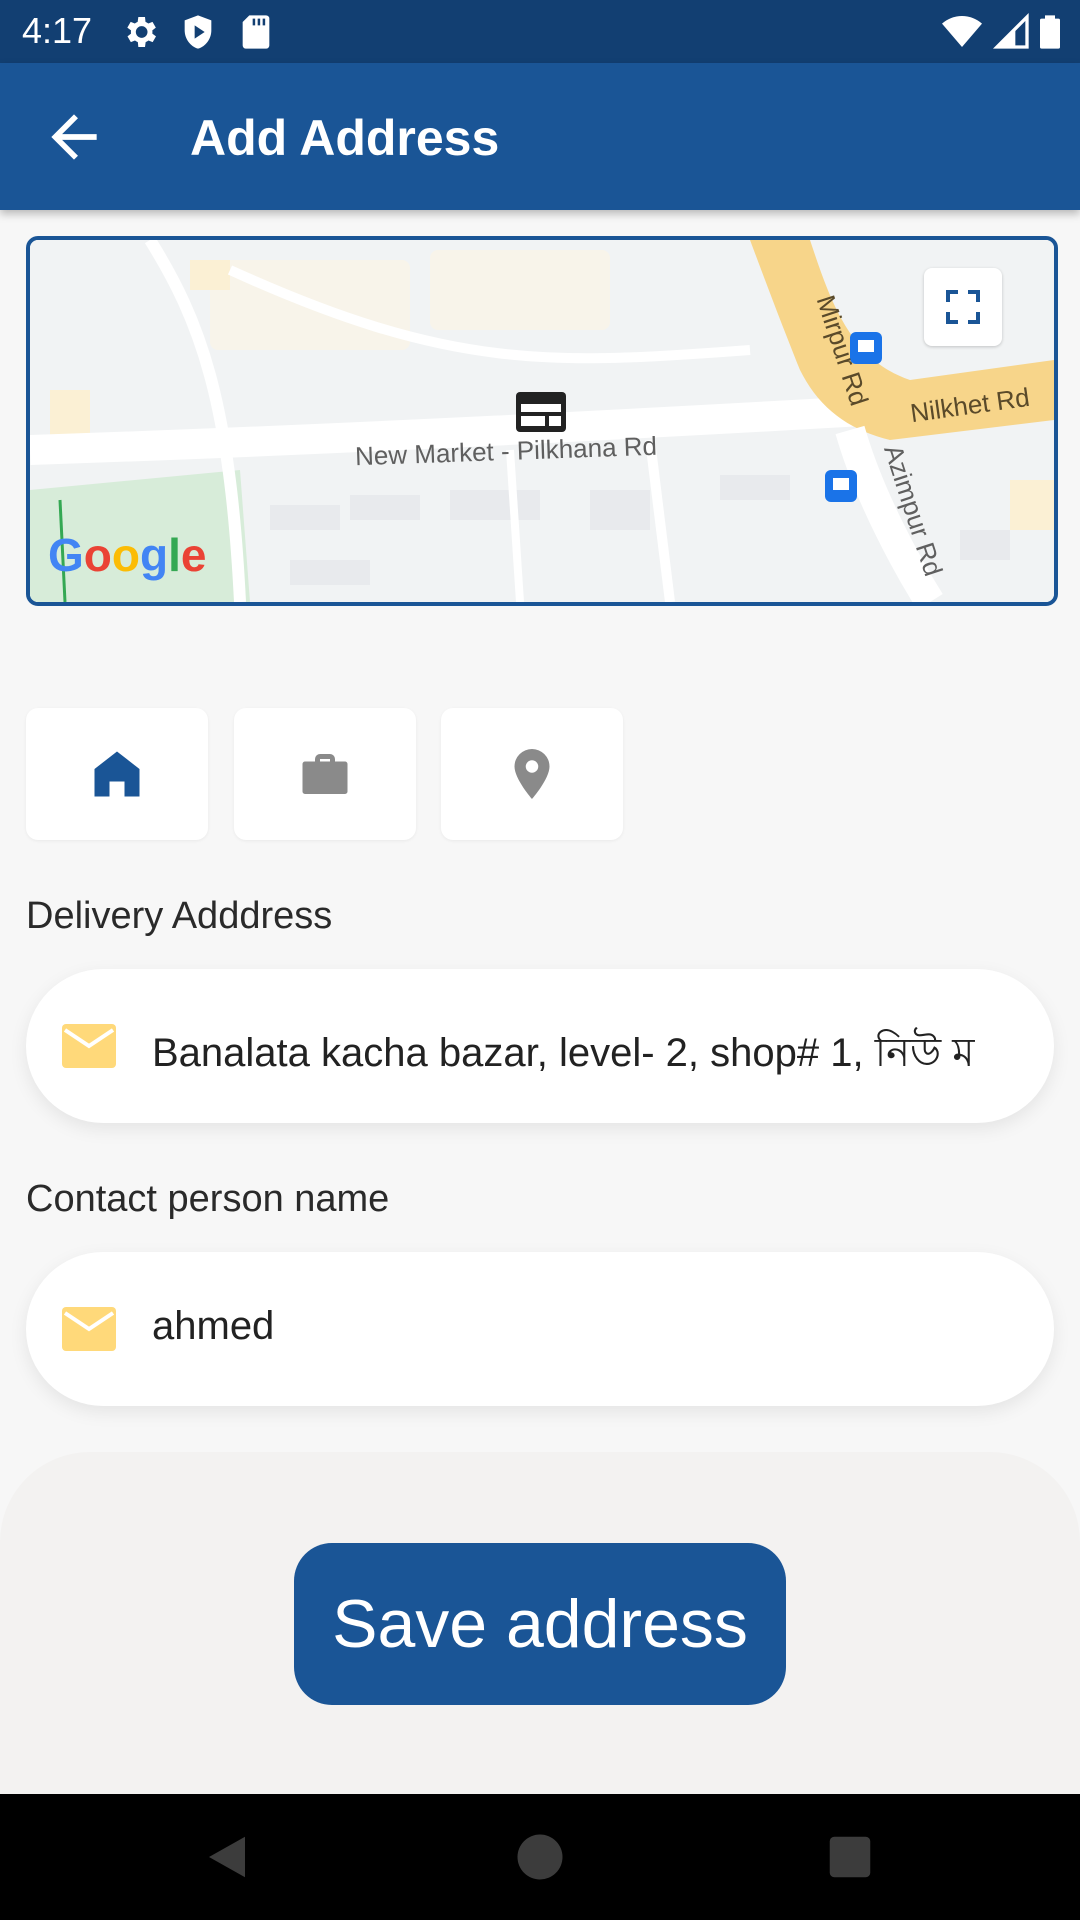  Describe the element at coordinates (345, 138) in the screenshot. I see `page-title: Add Address` at that location.